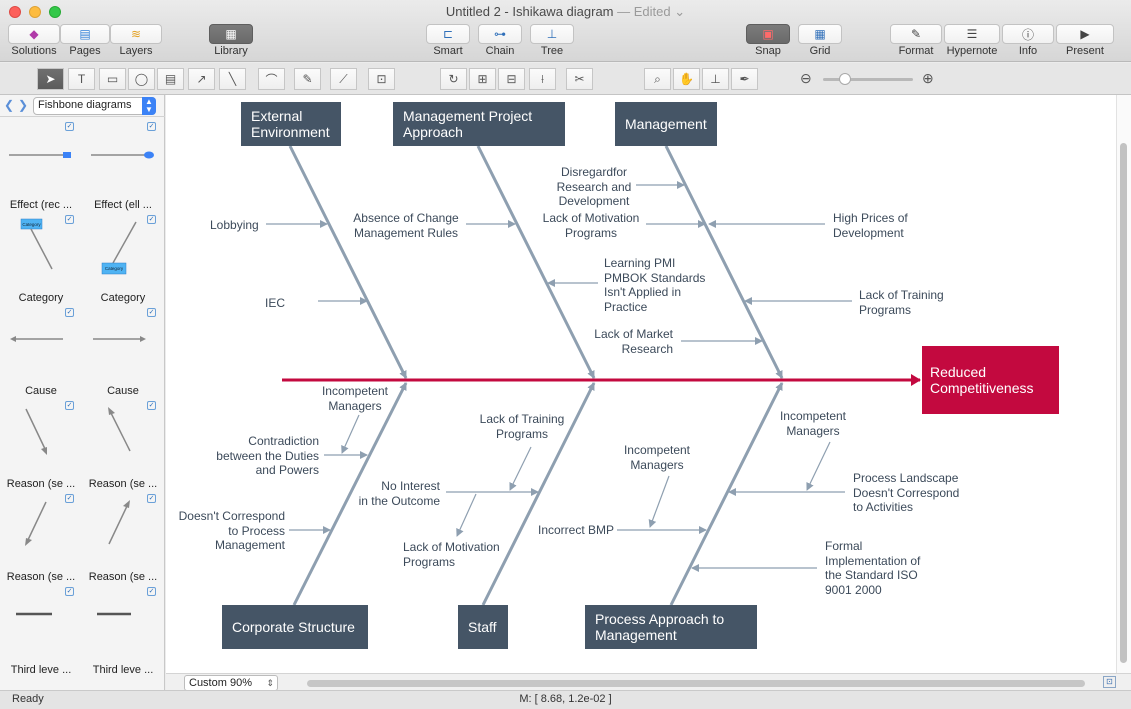 The height and width of the screenshot is (709, 1131). What do you see at coordinates (576, 530) in the screenshot?
I see `cause-incorrect-bmp: Incorrect BMP` at bounding box center [576, 530].